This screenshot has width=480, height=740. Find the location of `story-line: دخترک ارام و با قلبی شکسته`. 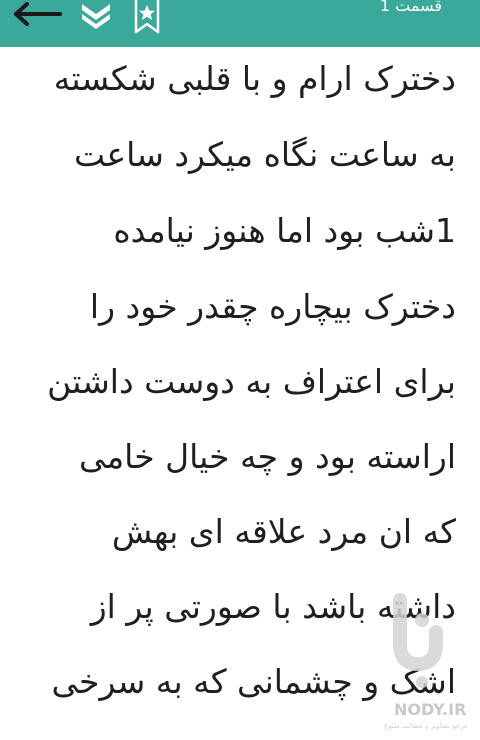

story-line: دخترک ارام و با قلبی شکسته is located at coordinates (254, 78).